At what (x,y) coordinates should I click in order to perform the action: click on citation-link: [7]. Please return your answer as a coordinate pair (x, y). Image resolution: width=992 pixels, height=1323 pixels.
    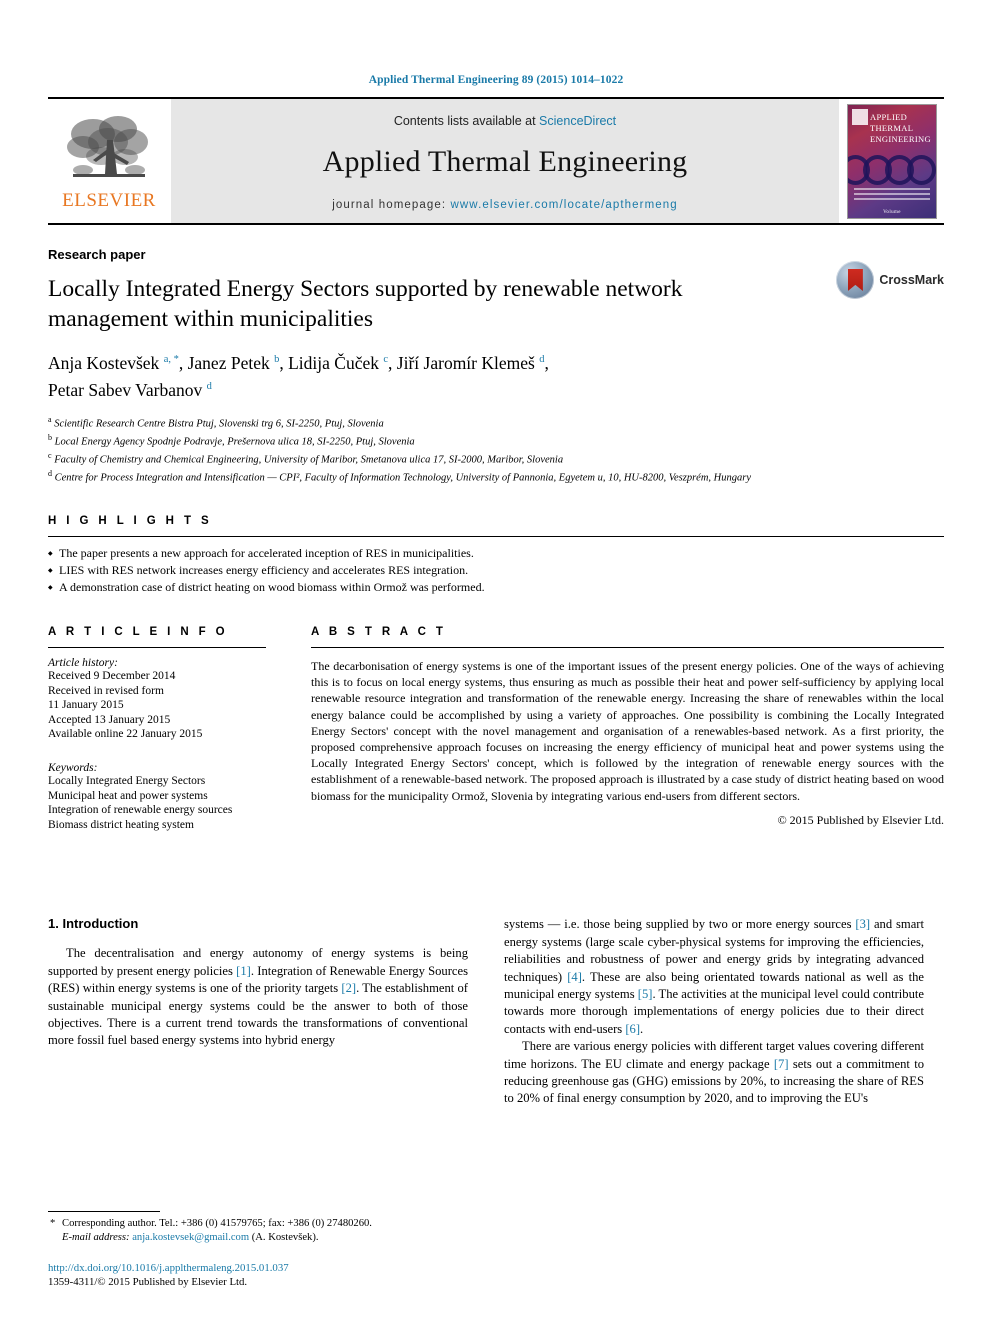
    Looking at the image, I should click on (781, 1064).